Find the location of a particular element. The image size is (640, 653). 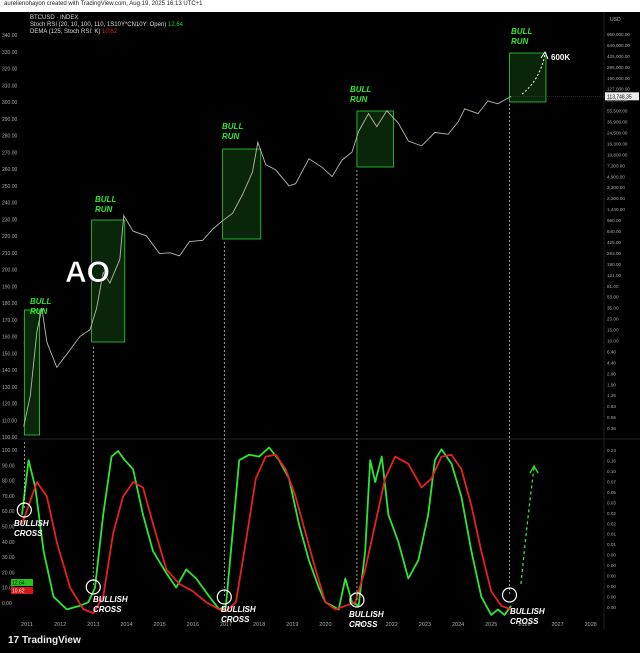

osc-left-tick: 30.00 is located at coordinates (8, 558).